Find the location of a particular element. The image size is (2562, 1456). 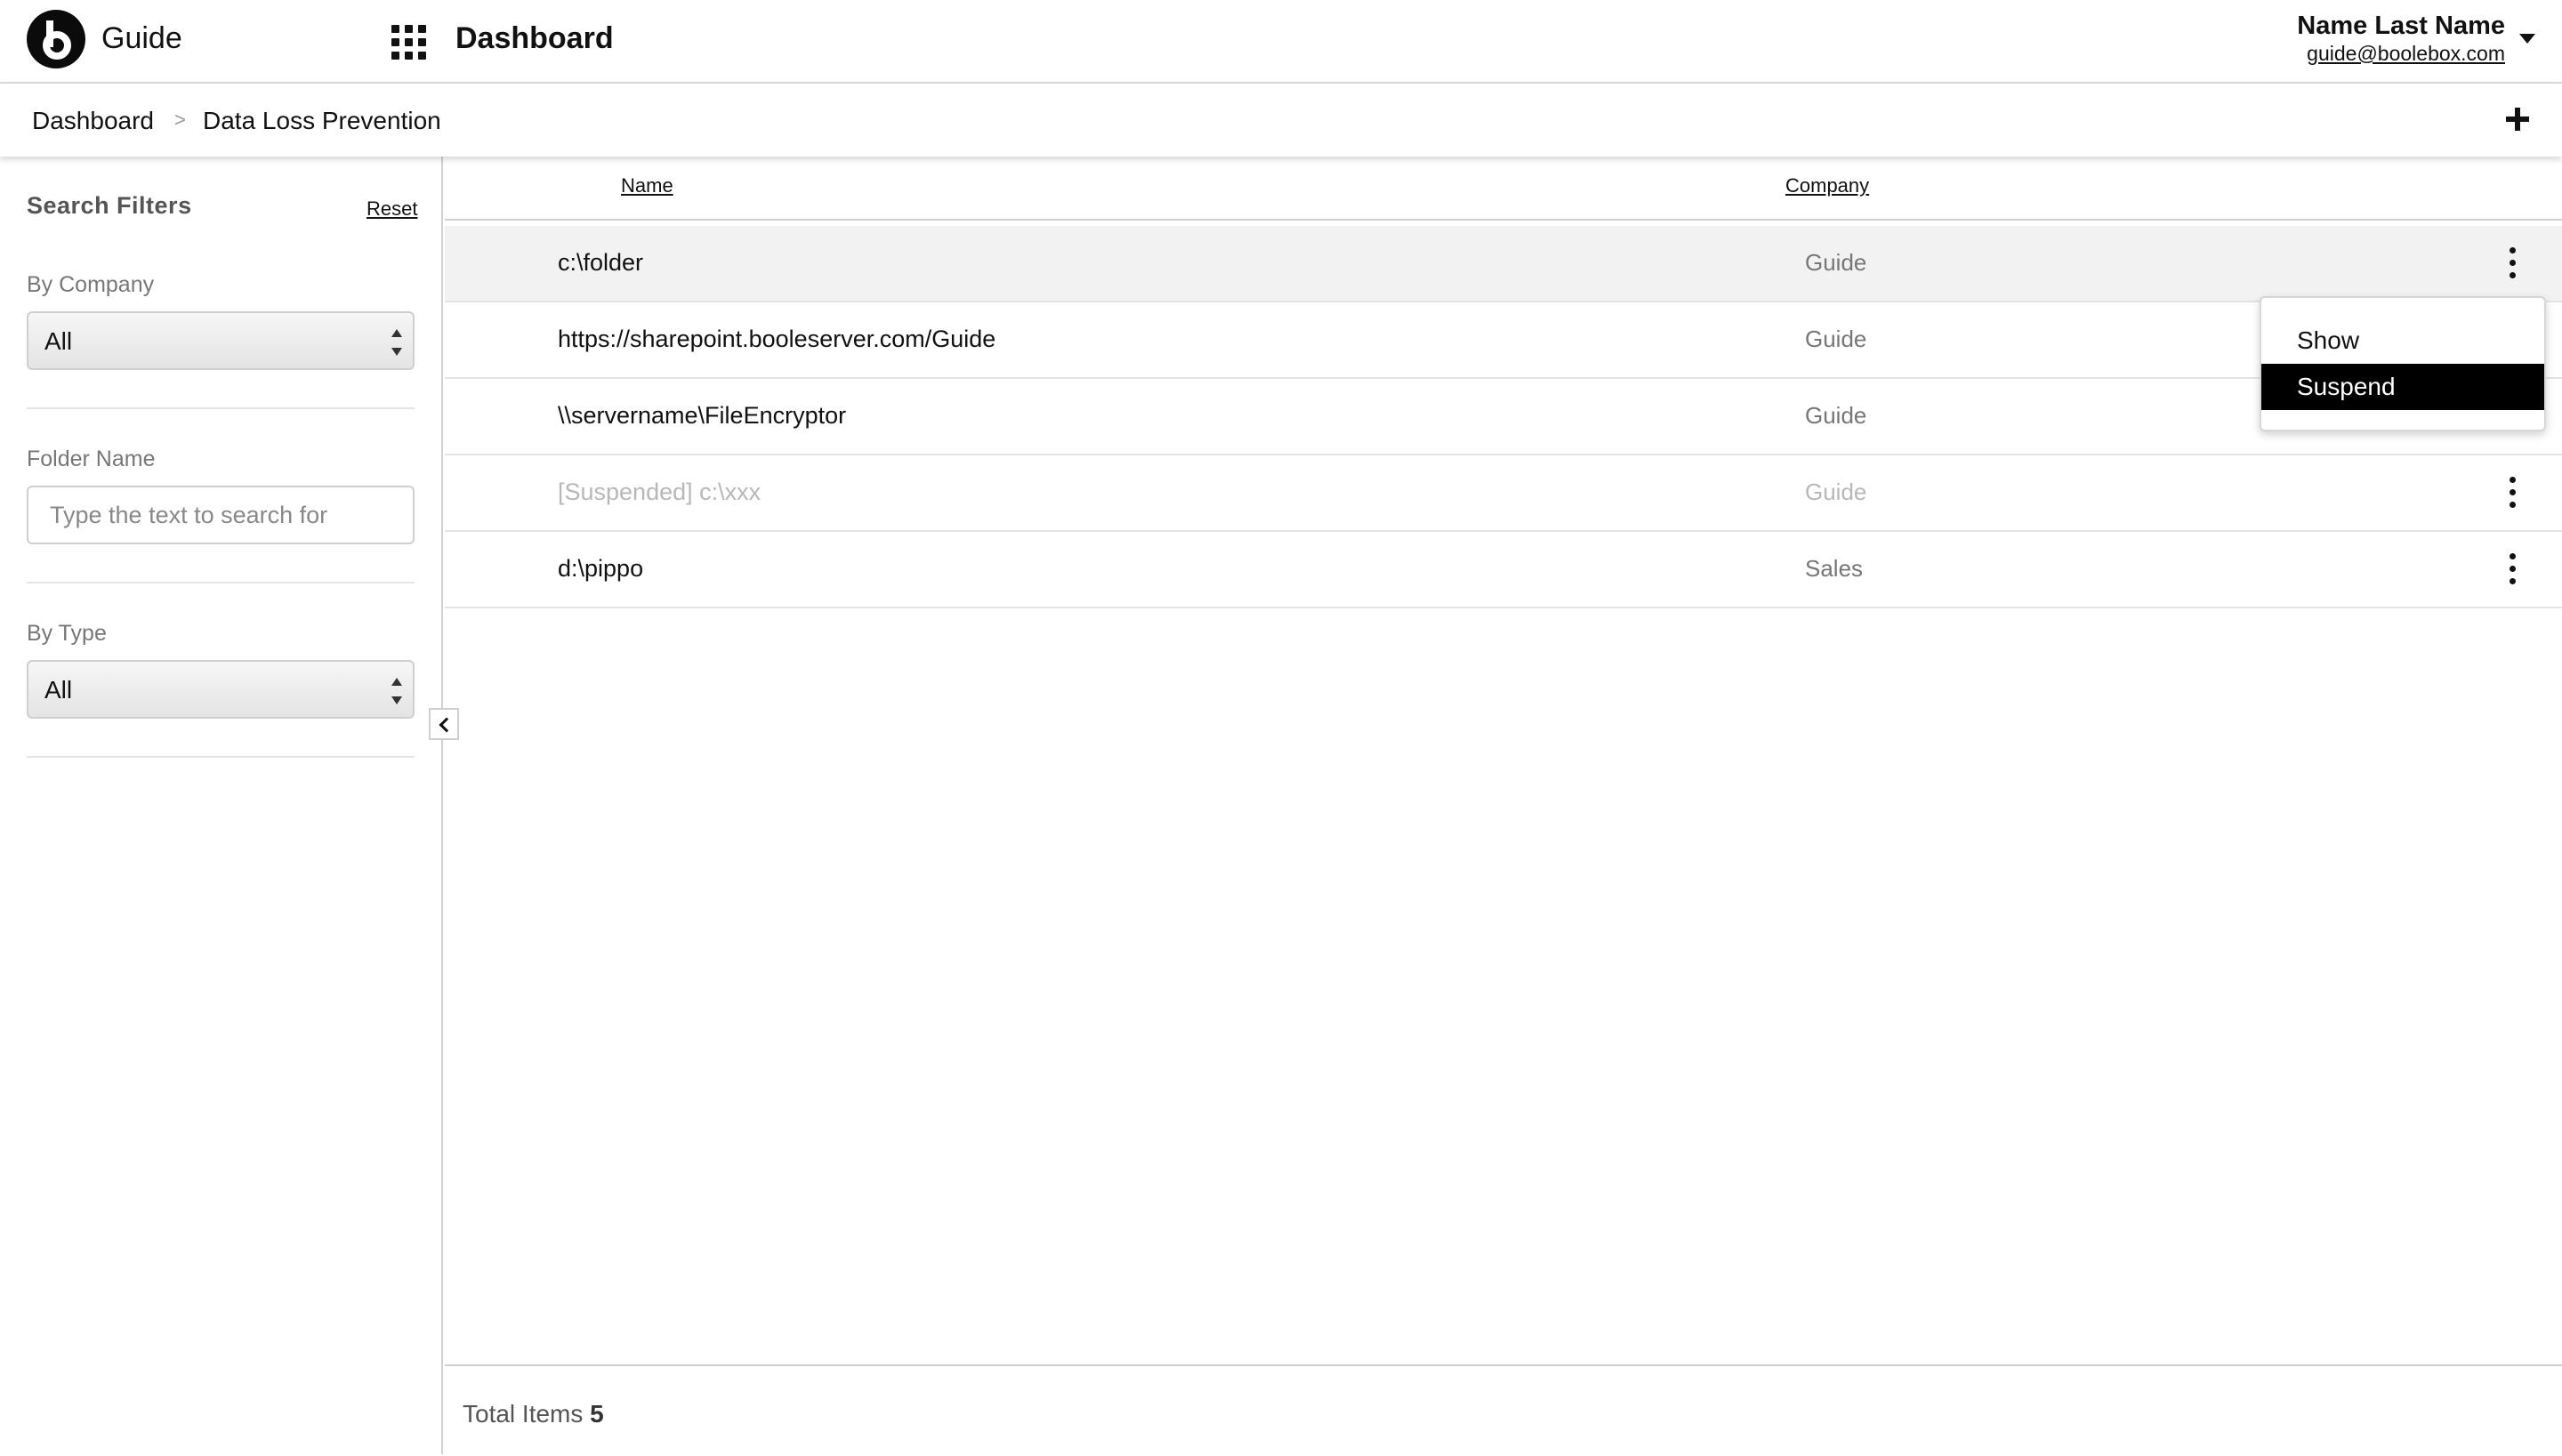

company-select: All is located at coordinates (221, 340).